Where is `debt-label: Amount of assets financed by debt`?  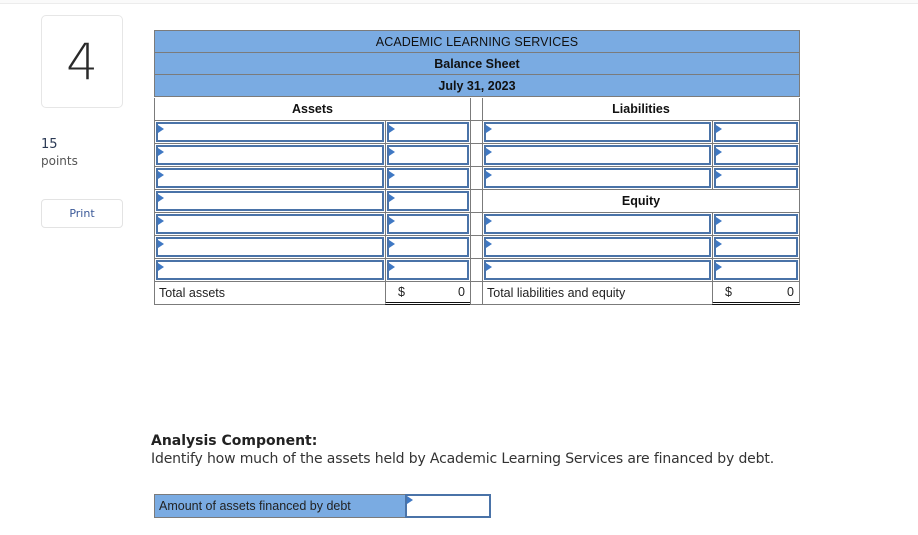 debt-label: Amount of assets financed by debt is located at coordinates (280, 506).